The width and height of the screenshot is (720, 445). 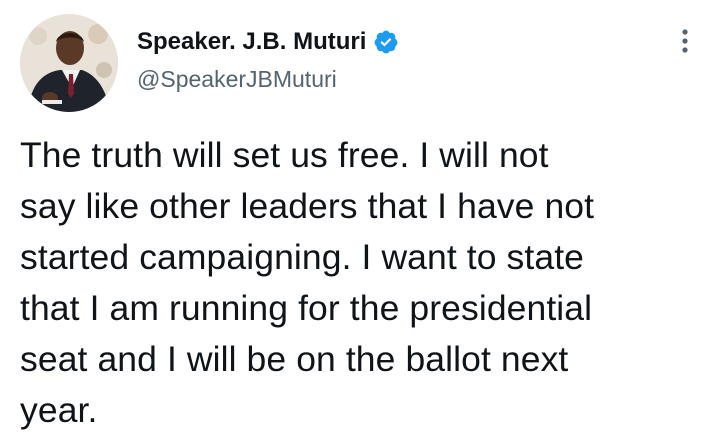 What do you see at coordinates (685, 41) in the screenshot?
I see `more-options-icon` at bounding box center [685, 41].